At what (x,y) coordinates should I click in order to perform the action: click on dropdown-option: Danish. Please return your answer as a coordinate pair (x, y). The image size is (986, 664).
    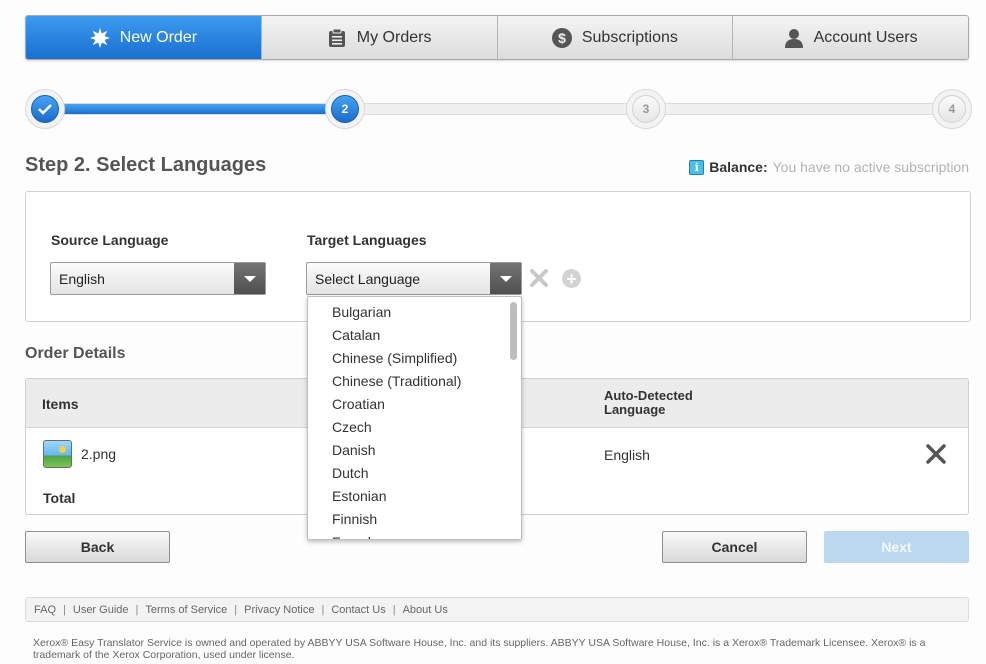
    Looking at the image, I should click on (414, 450).